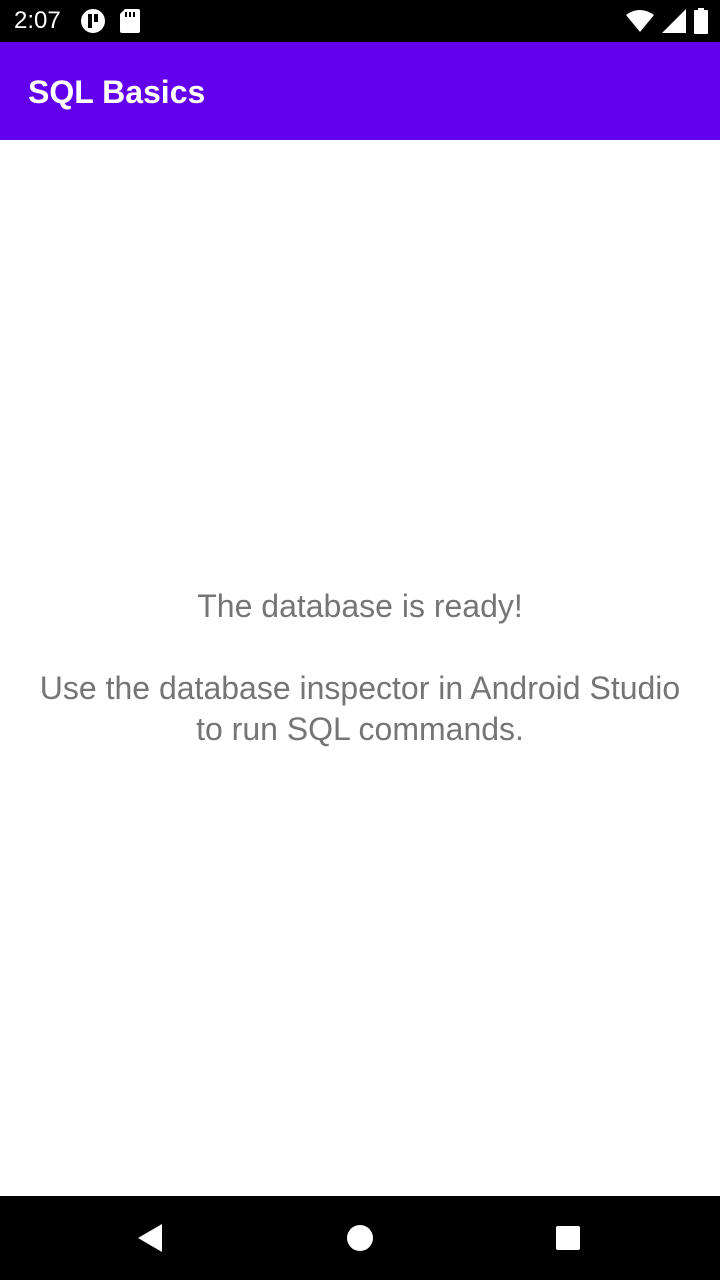 The width and height of the screenshot is (720, 1280). Describe the element at coordinates (130, 21) in the screenshot. I see `sd-card-icon` at that location.